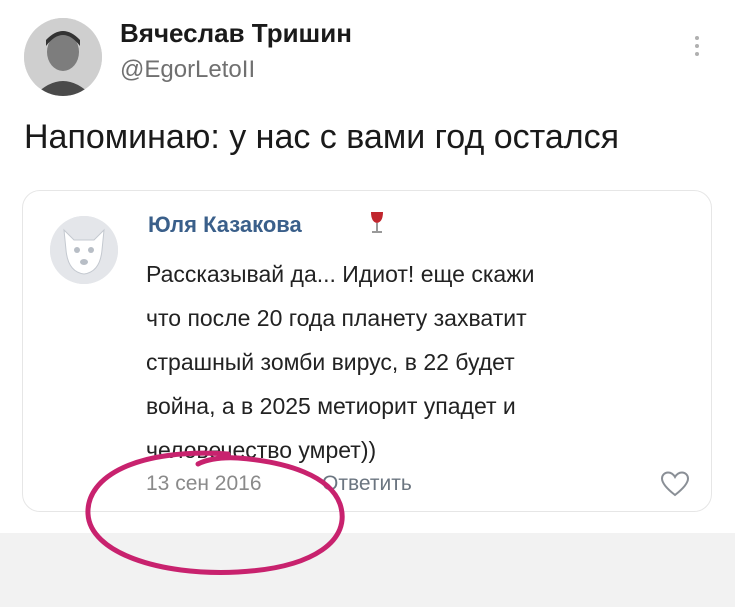 This screenshot has height=607, width=735. What do you see at coordinates (322, 137) in the screenshot?
I see `tweet-text: Напоминаю: у нас с вами год остался` at bounding box center [322, 137].